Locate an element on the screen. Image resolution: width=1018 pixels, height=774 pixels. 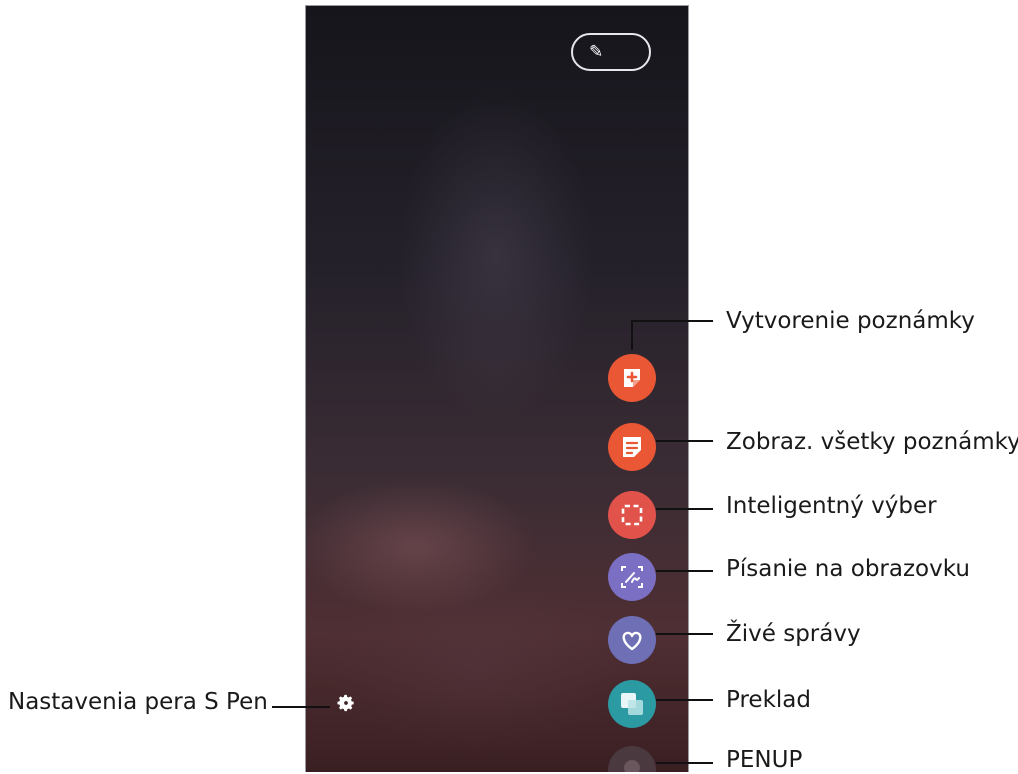
translate-squares-icon is located at coordinates (632, 704).